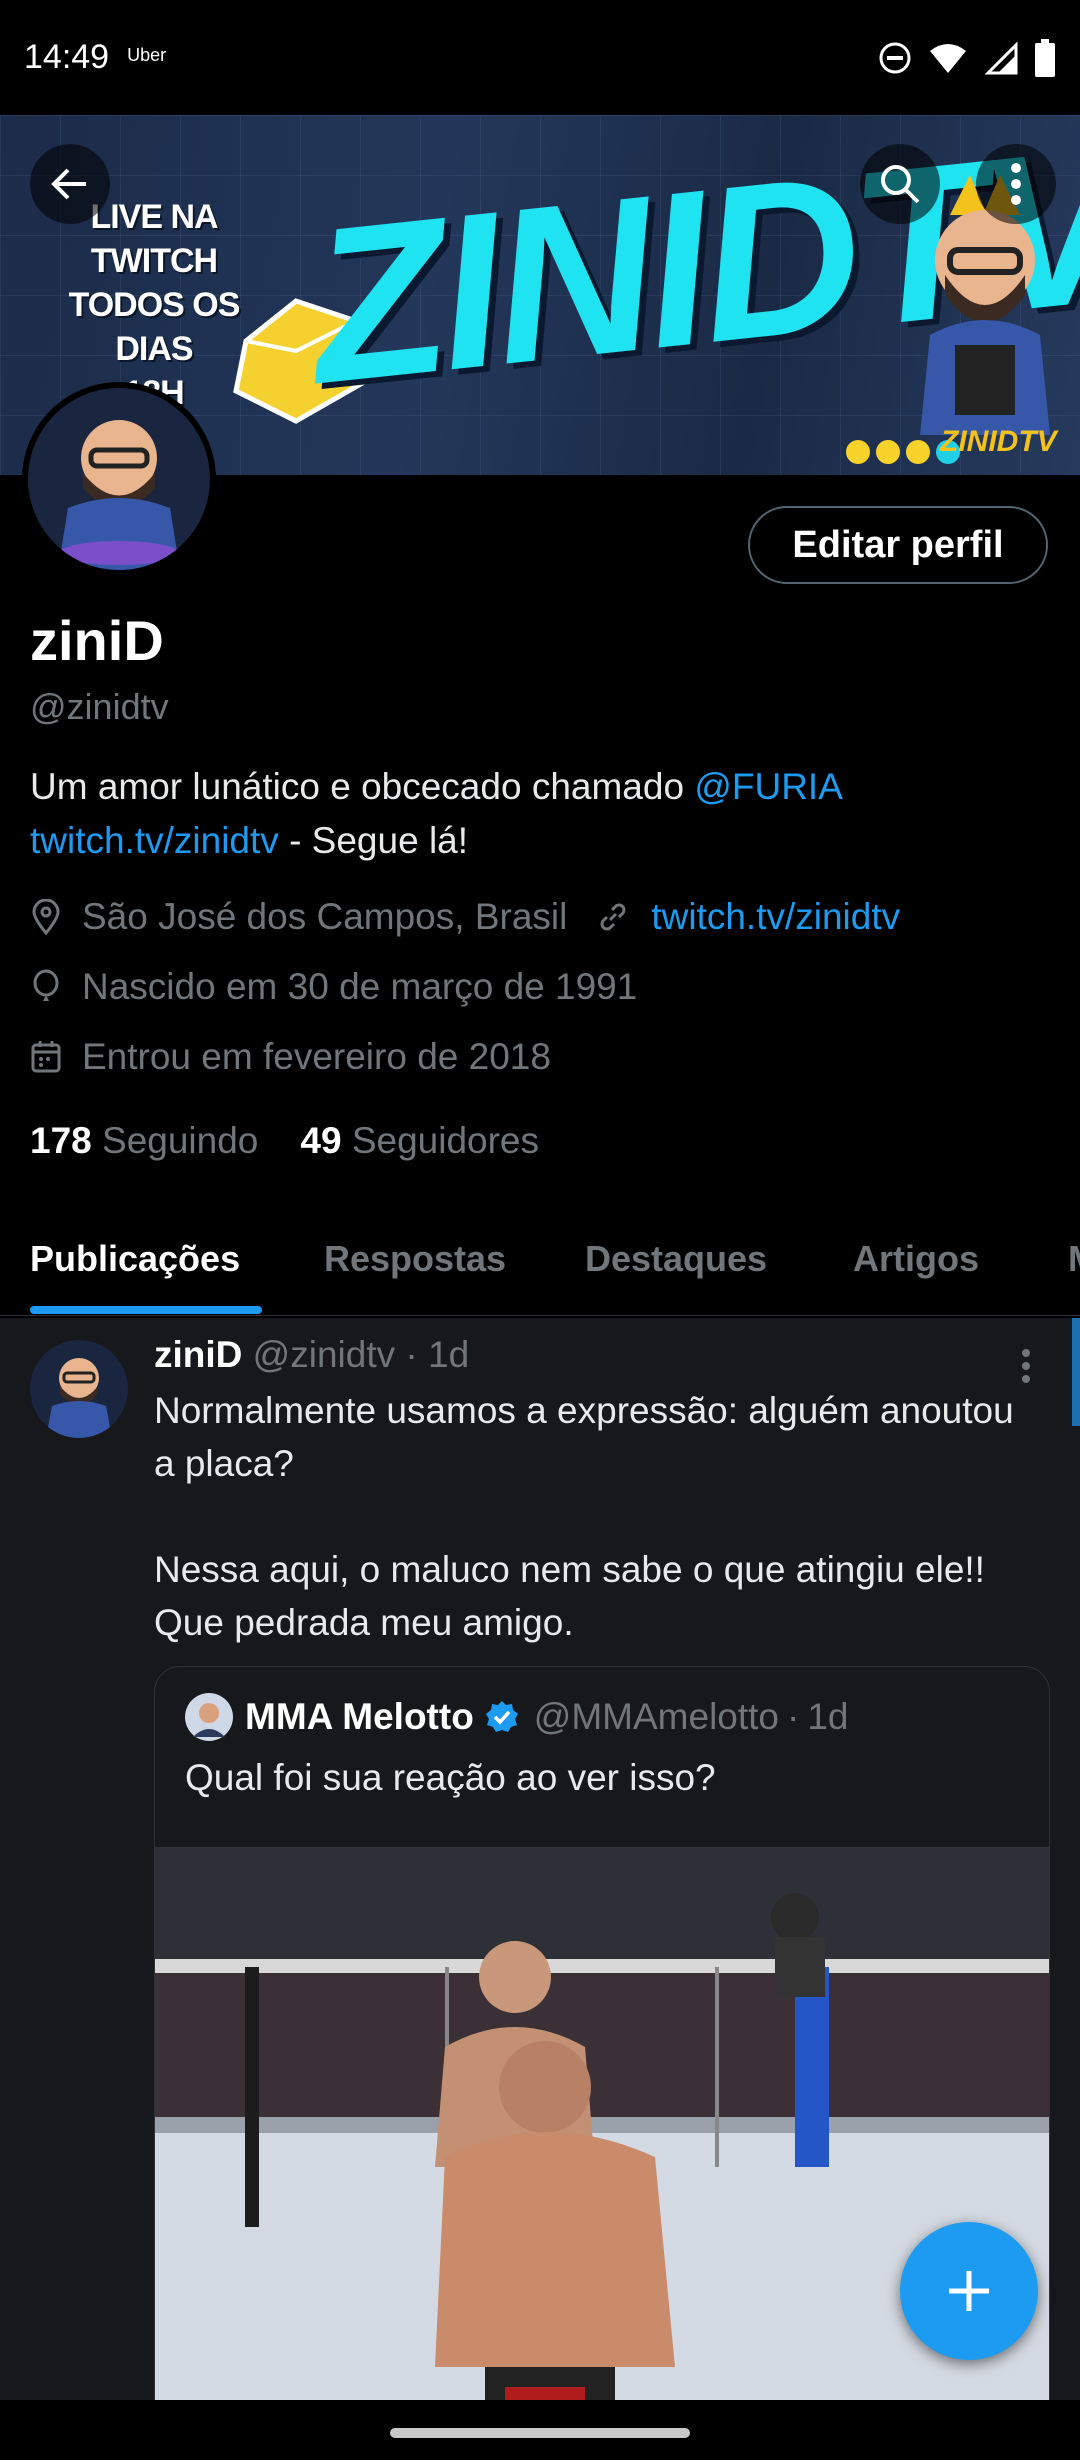 The height and width of the screenshot is (2460, 1080). I want to click on youtube-dot-icon, so click(888, 452).